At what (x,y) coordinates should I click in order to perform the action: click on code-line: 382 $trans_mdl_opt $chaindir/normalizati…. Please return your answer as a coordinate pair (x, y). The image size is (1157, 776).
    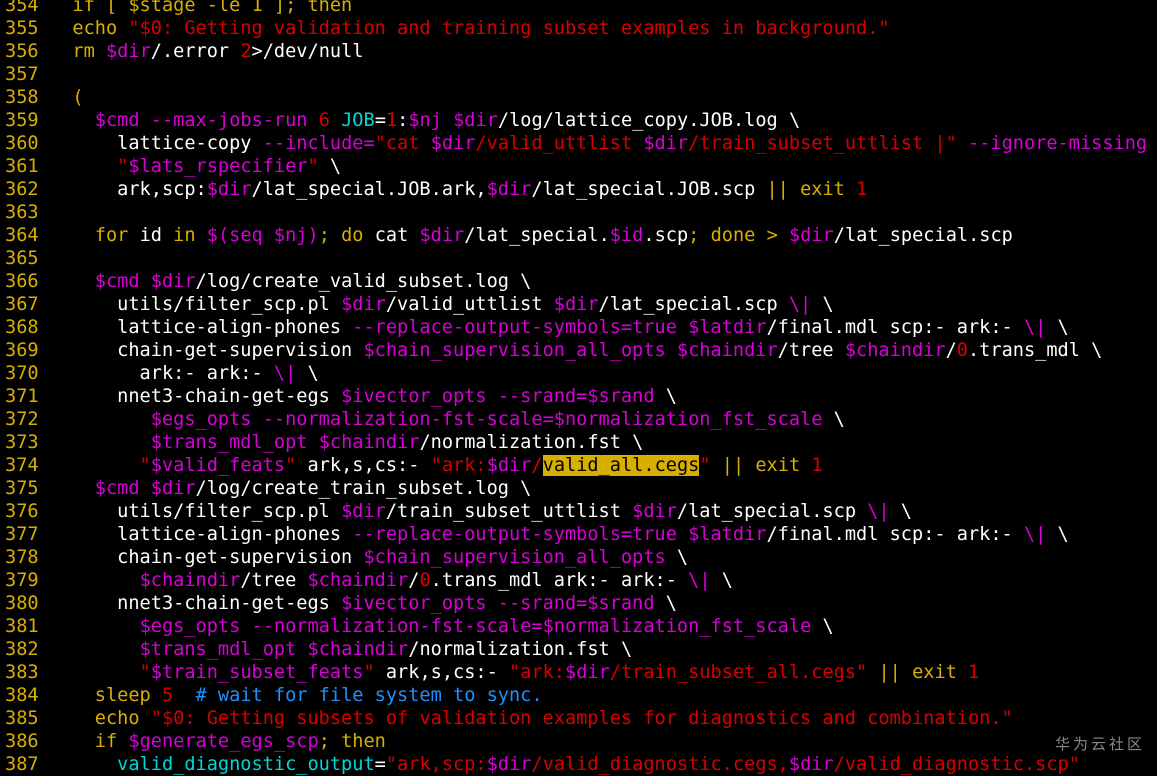
    Looking at the image, I should click on (578, 649).